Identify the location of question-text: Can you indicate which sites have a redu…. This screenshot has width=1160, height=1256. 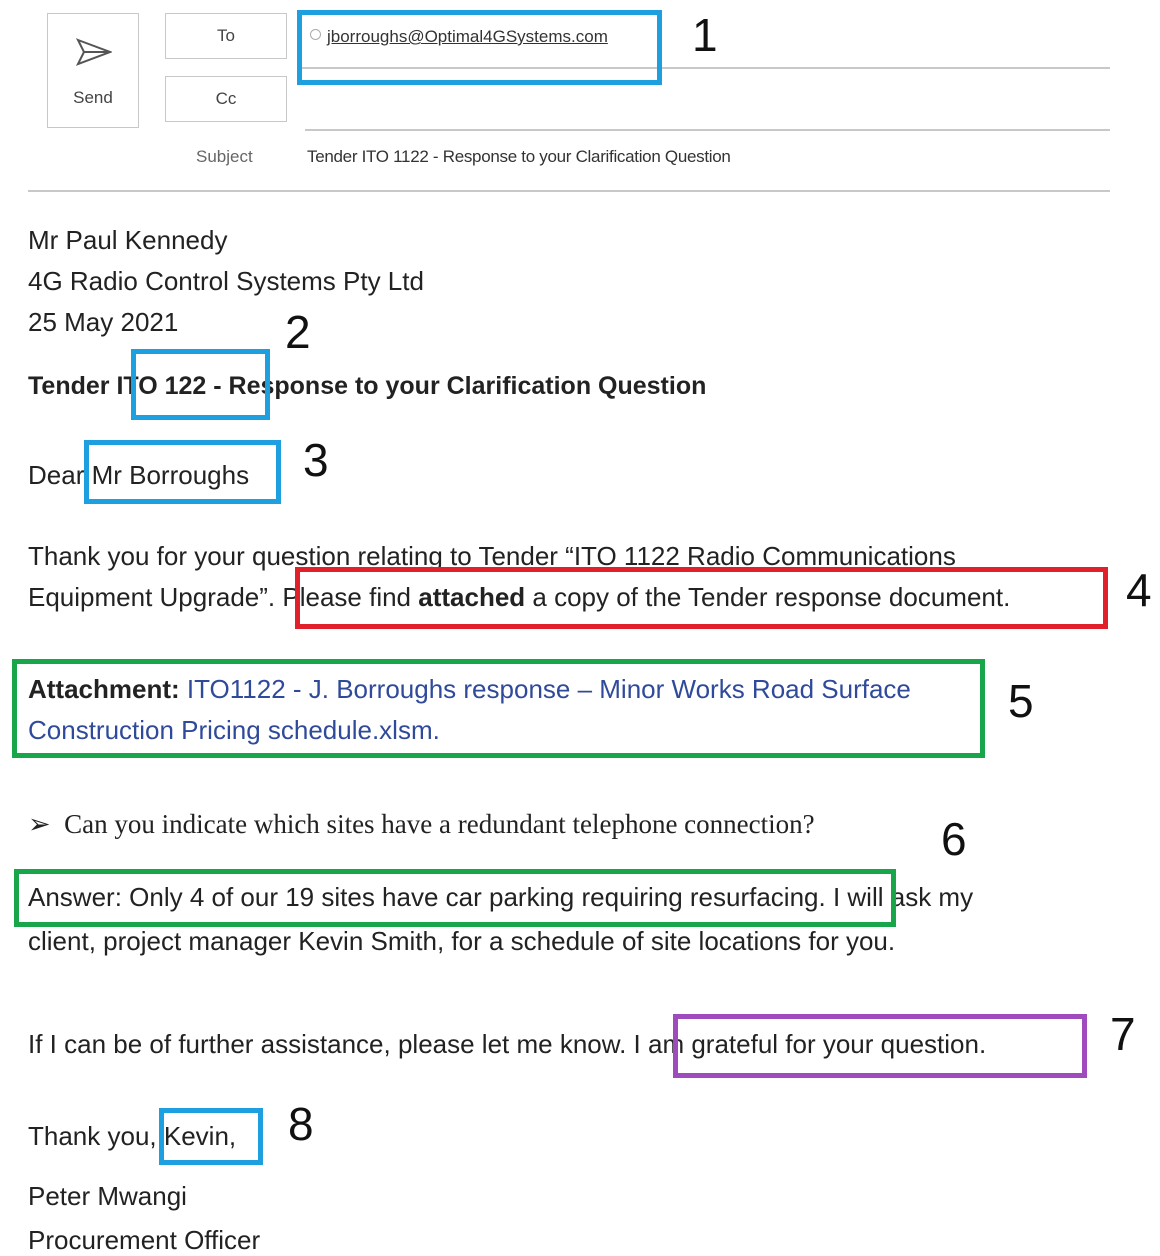
(439, 824).